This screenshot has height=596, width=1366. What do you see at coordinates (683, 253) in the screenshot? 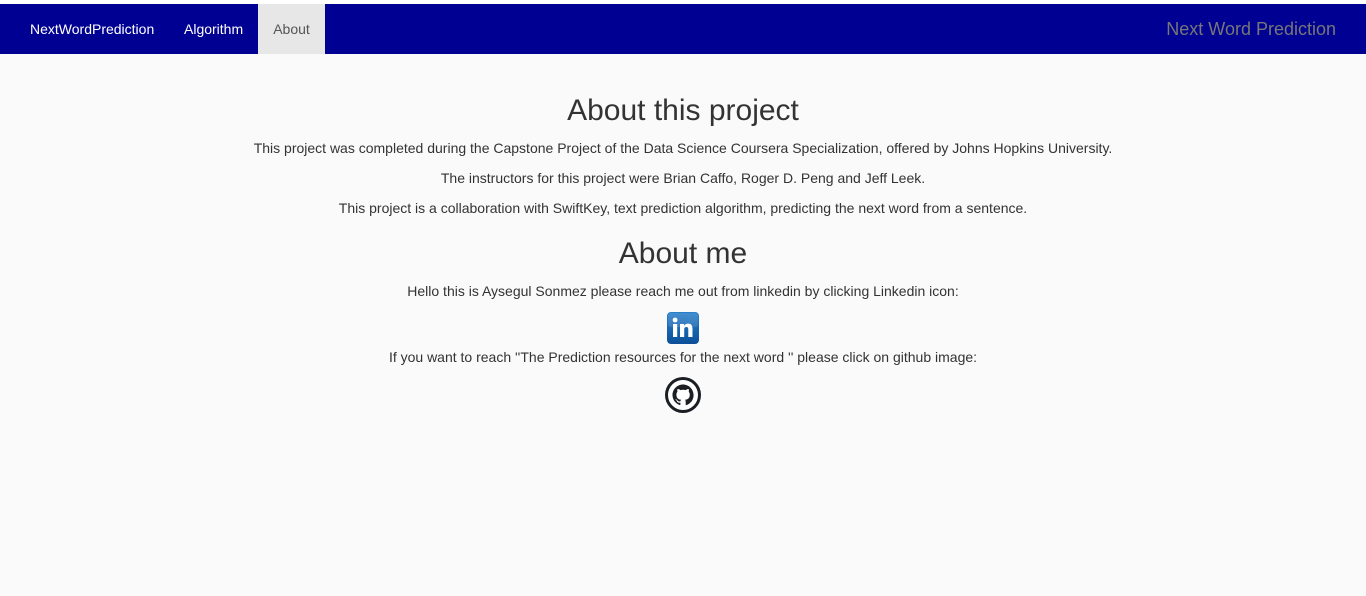
I see `about-me-heading: About me` at bounding box center [683, 253].